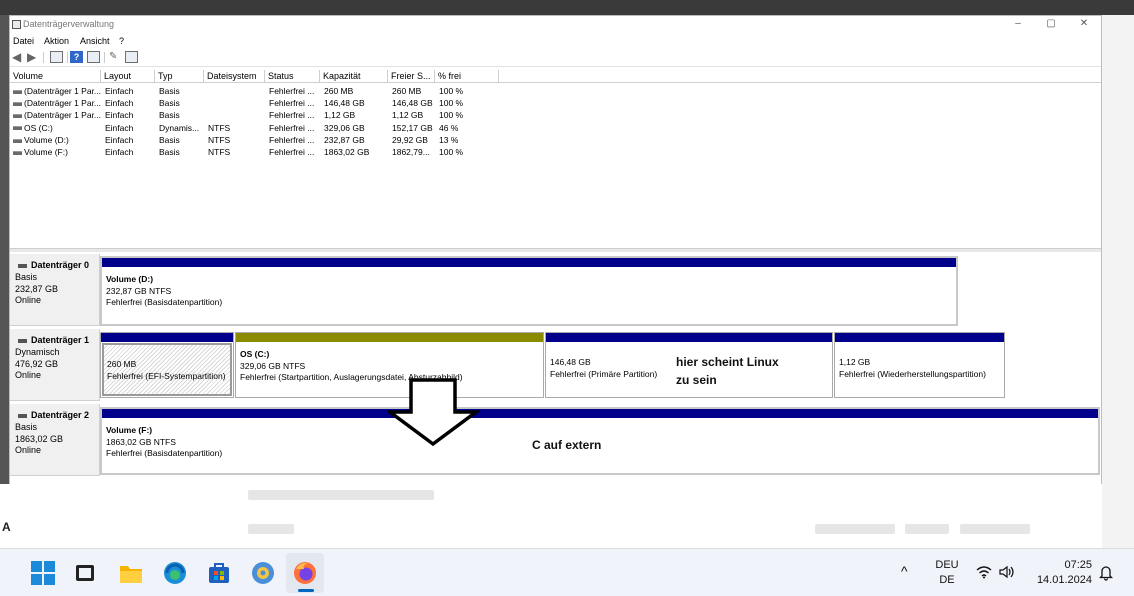 This screenshot has height=596, width=1134. I want to click on desktop-right-strip, so click(1118, 281).